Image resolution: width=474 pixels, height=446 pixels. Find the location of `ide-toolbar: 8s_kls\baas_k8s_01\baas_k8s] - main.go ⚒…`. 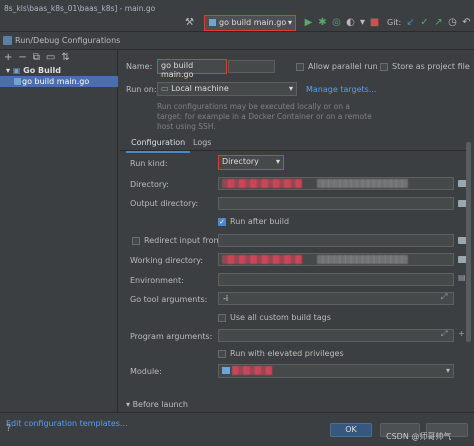

ide-toolbar: 8s_kls\baas_k8s_01\baas_k8s] - main.go ⚒… is located at coordinates (237, 16).